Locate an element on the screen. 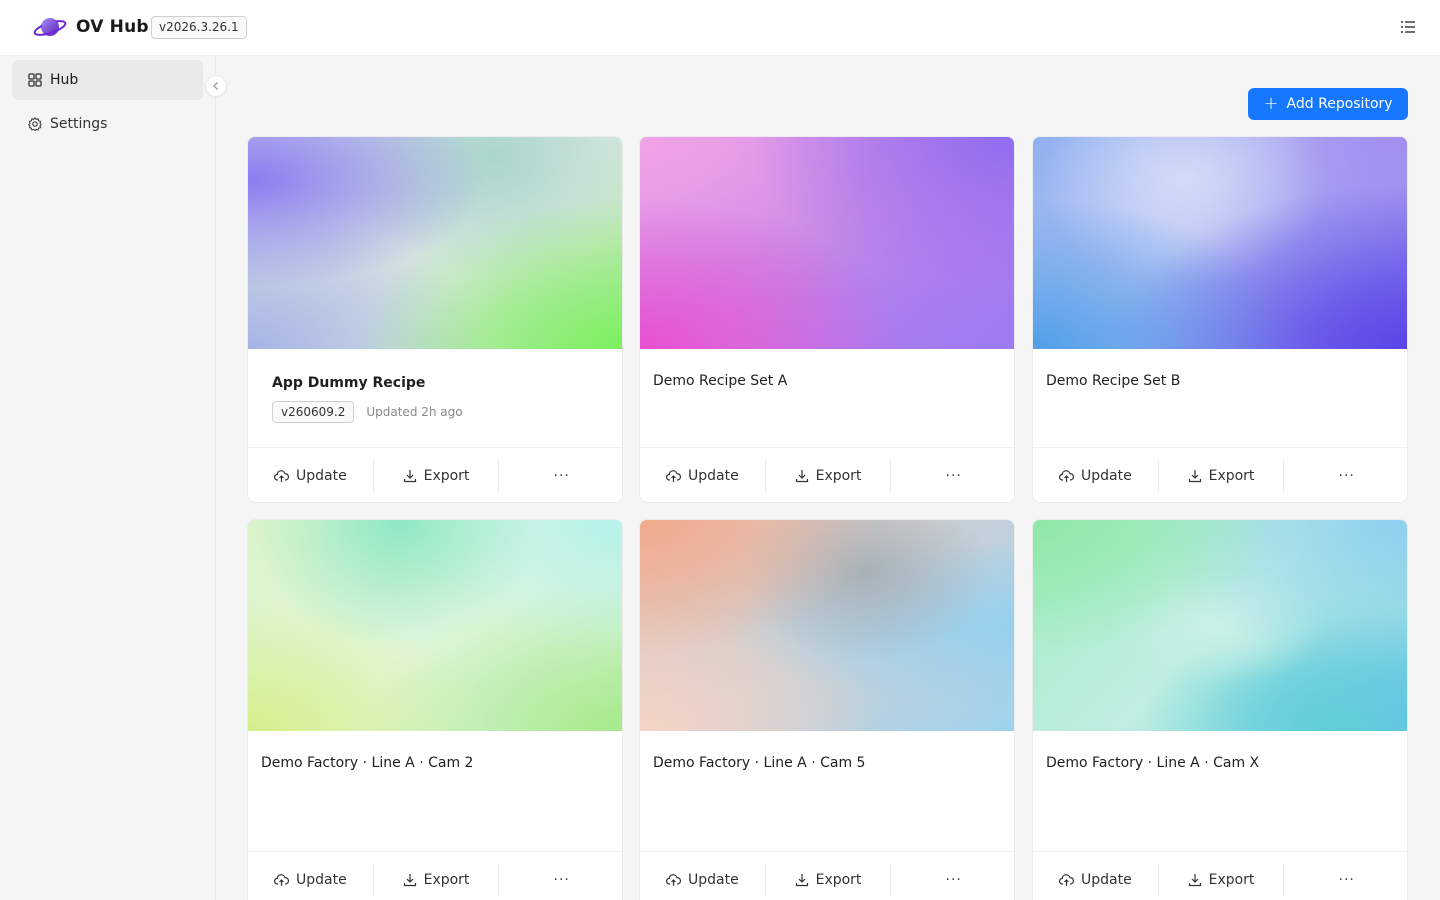  card-title: Demo Recipe Set B is located at coordinates (1113, 381).